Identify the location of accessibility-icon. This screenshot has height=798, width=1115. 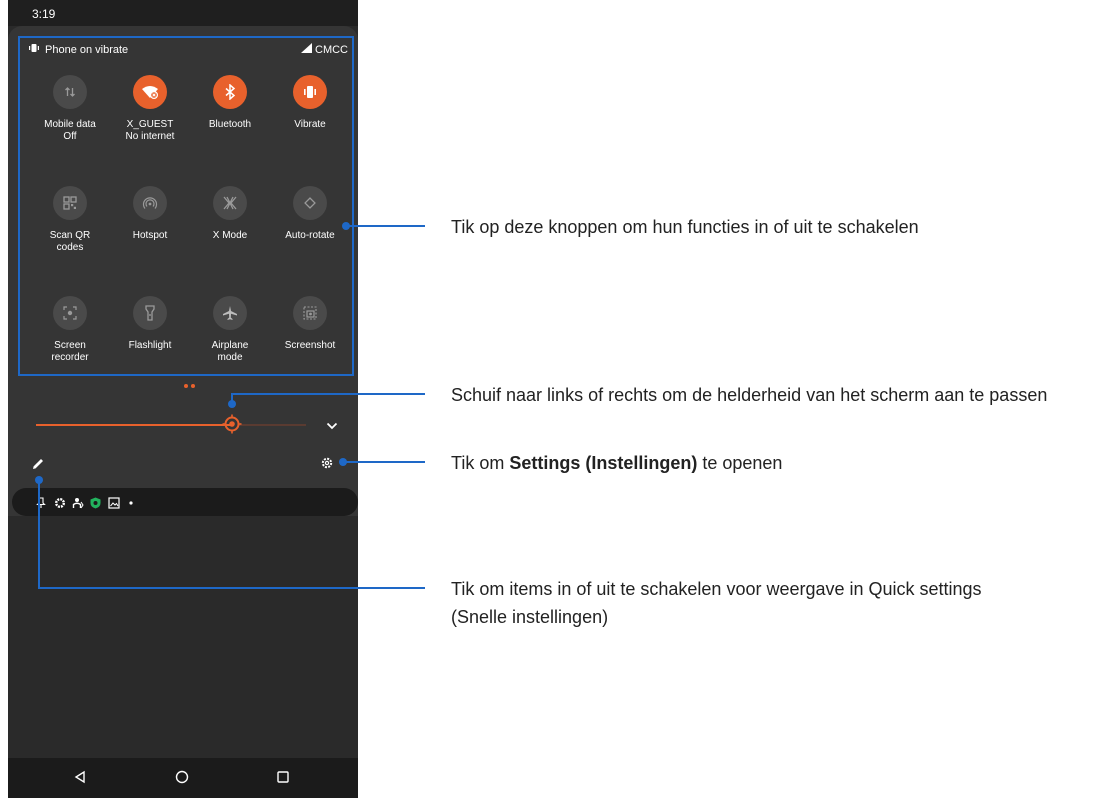
(78, 505).